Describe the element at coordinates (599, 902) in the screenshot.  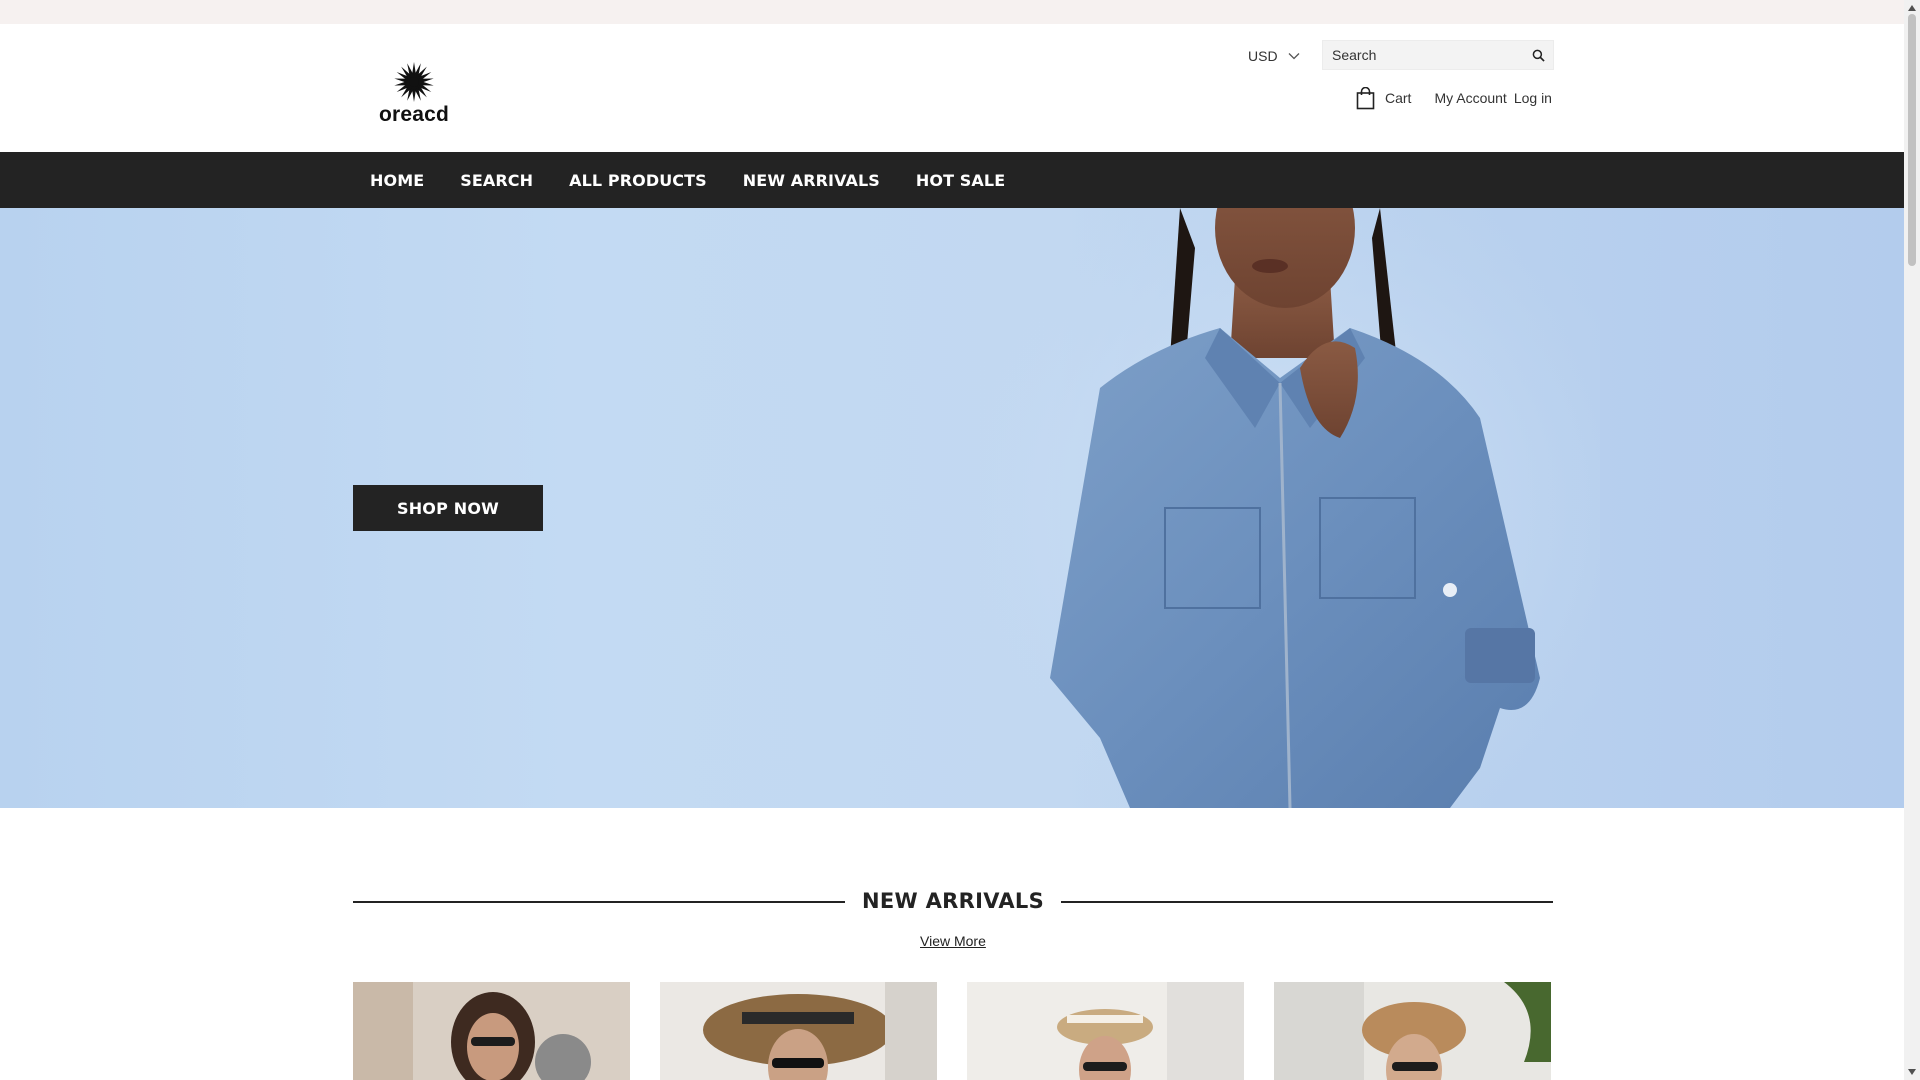
I see `divider-left` at that location.